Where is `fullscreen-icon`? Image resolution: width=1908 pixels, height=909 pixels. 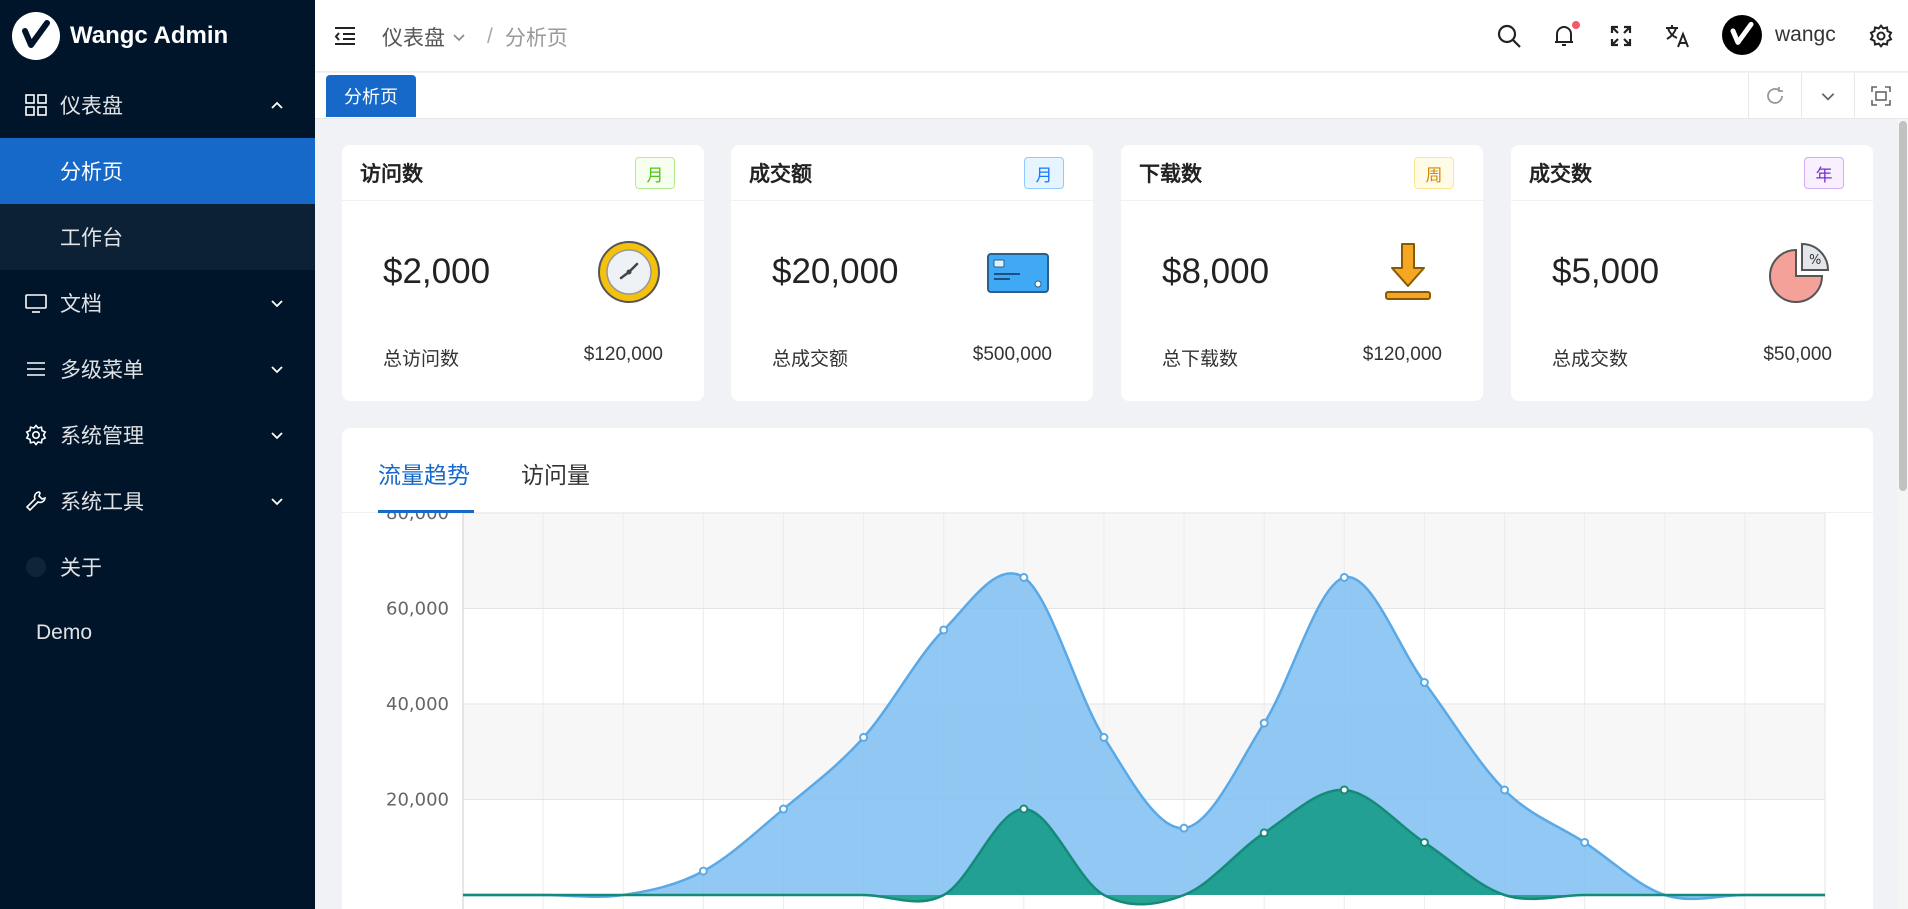
fullscreen-icon is located at coordinates (1621, 36).